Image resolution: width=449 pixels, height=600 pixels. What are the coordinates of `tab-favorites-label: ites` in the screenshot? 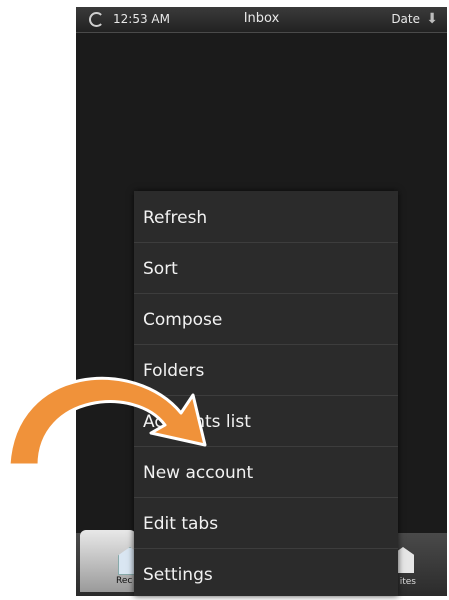 It's located at (407, 582).